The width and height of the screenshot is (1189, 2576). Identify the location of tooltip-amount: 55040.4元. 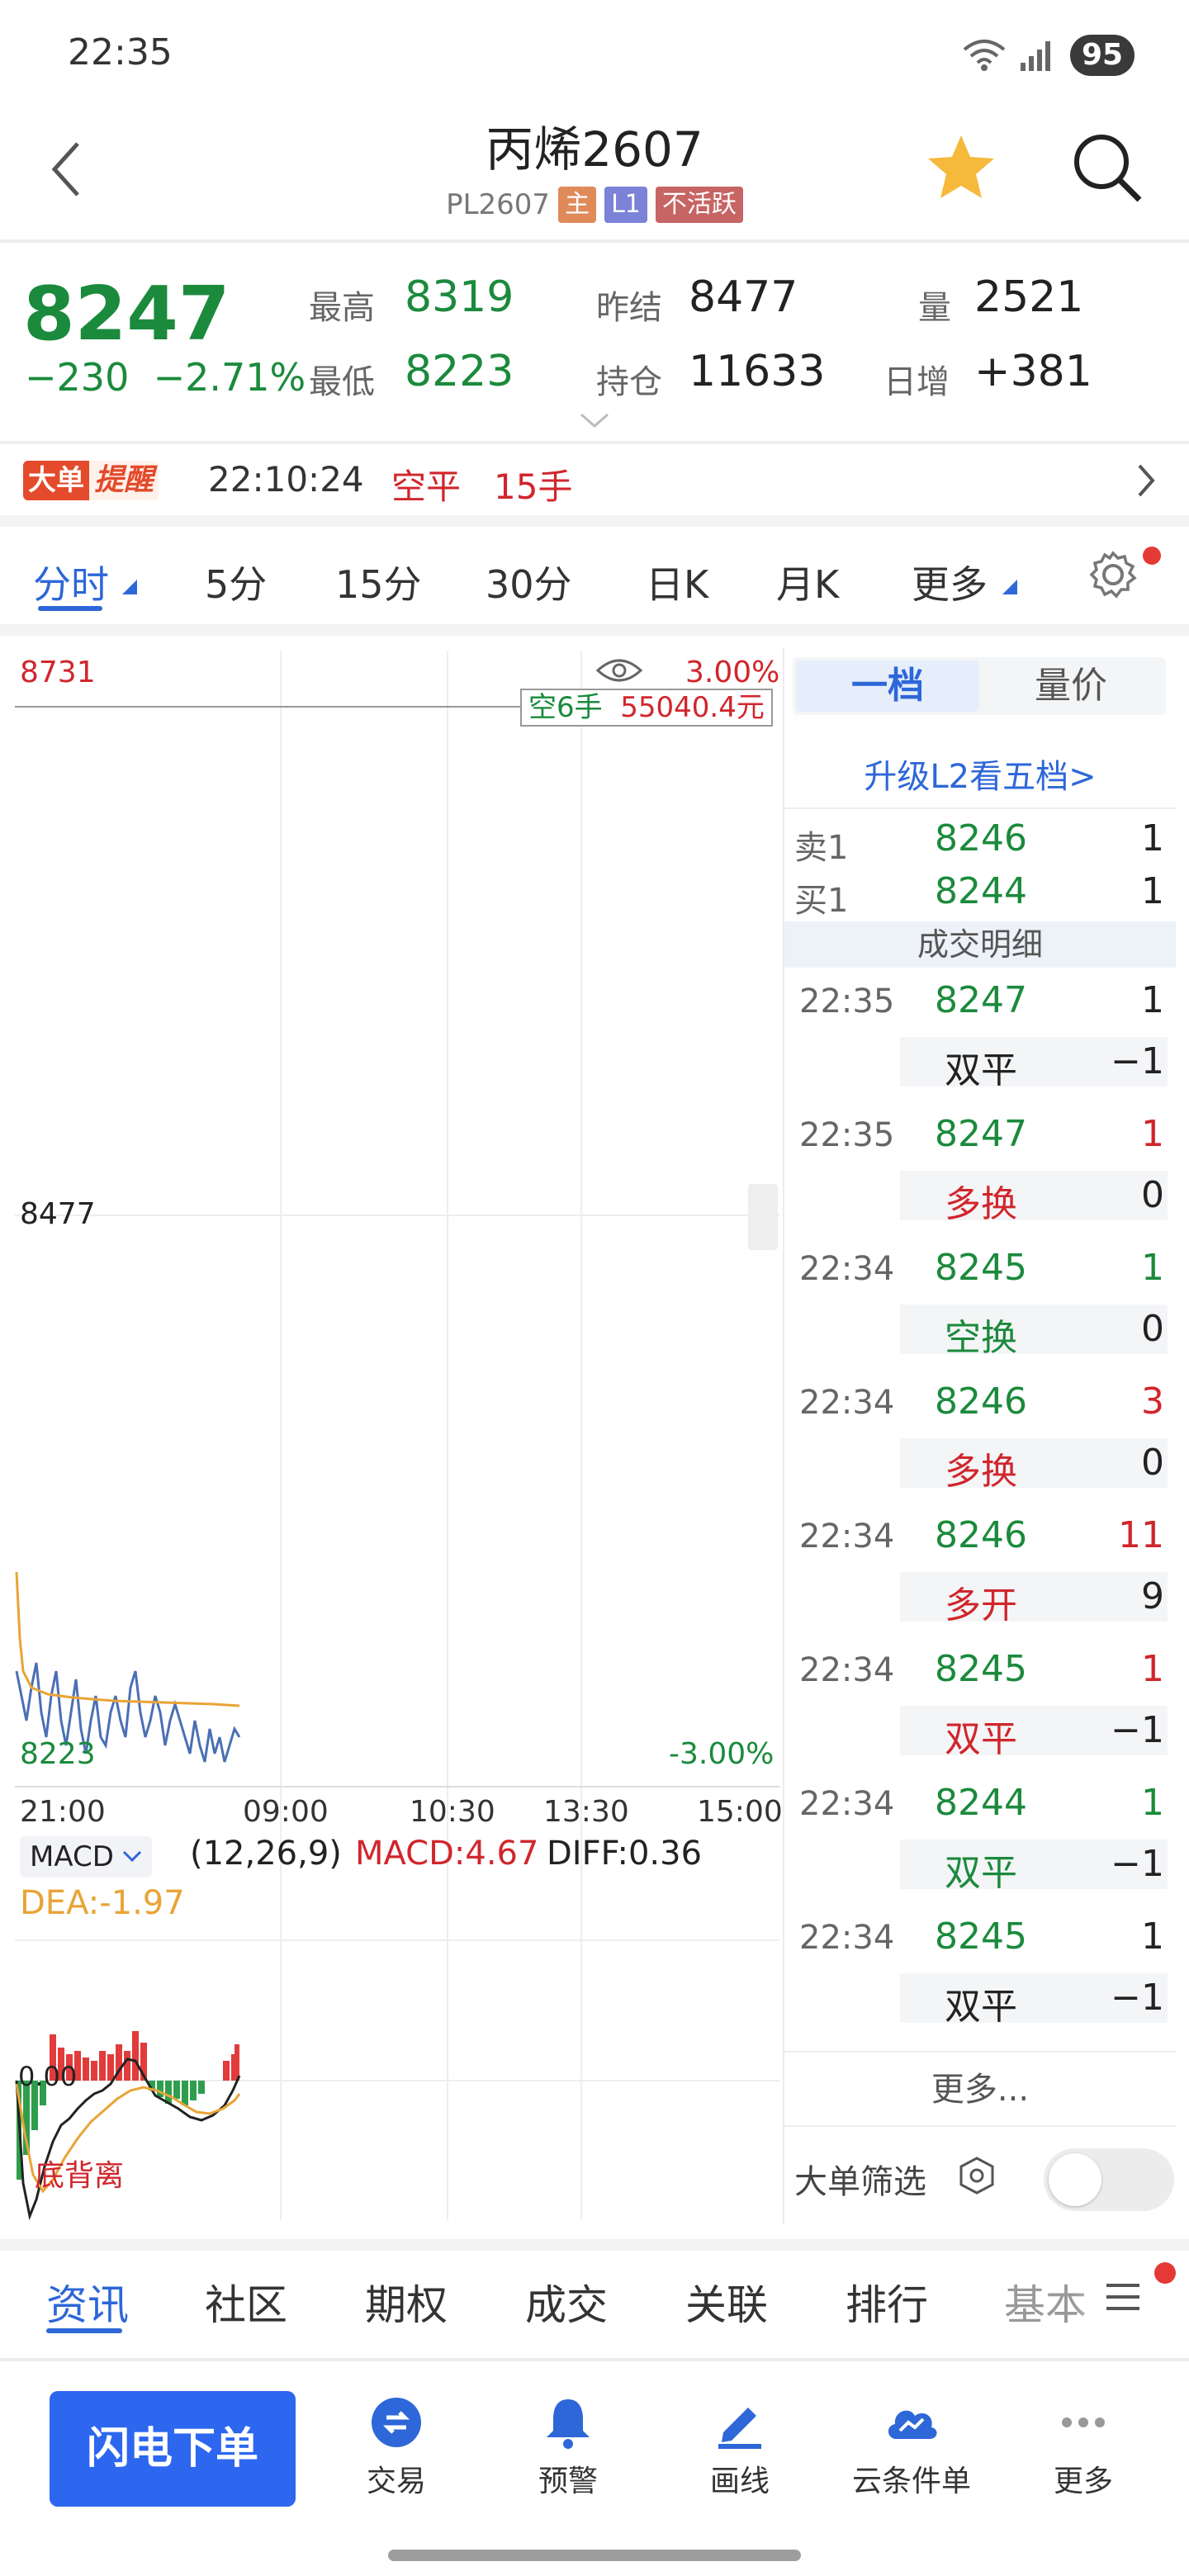
(692, 707).